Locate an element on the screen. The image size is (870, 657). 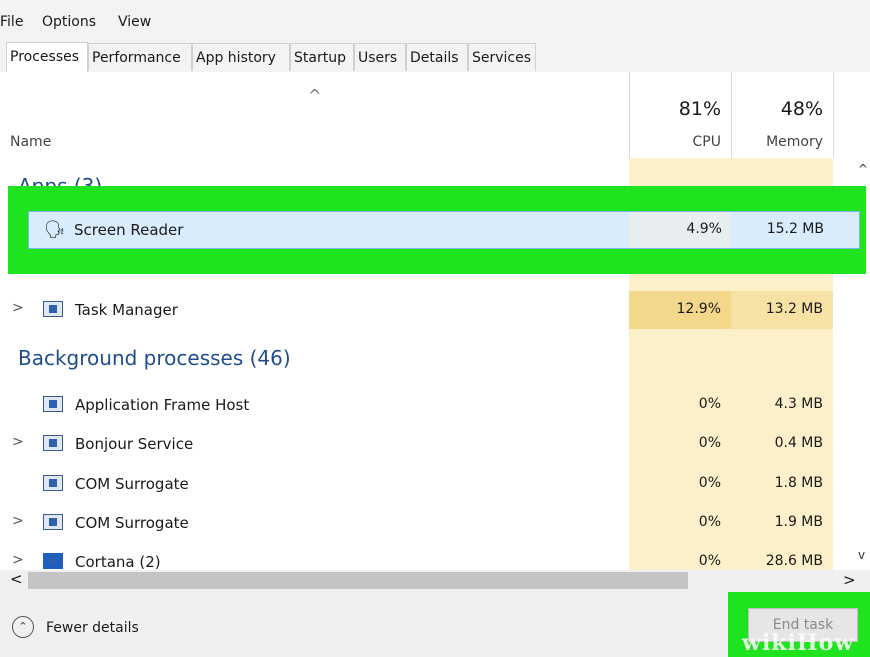
column-header: ^ Name 81% CPU 48% Memory is located at coordinates (435, 115).